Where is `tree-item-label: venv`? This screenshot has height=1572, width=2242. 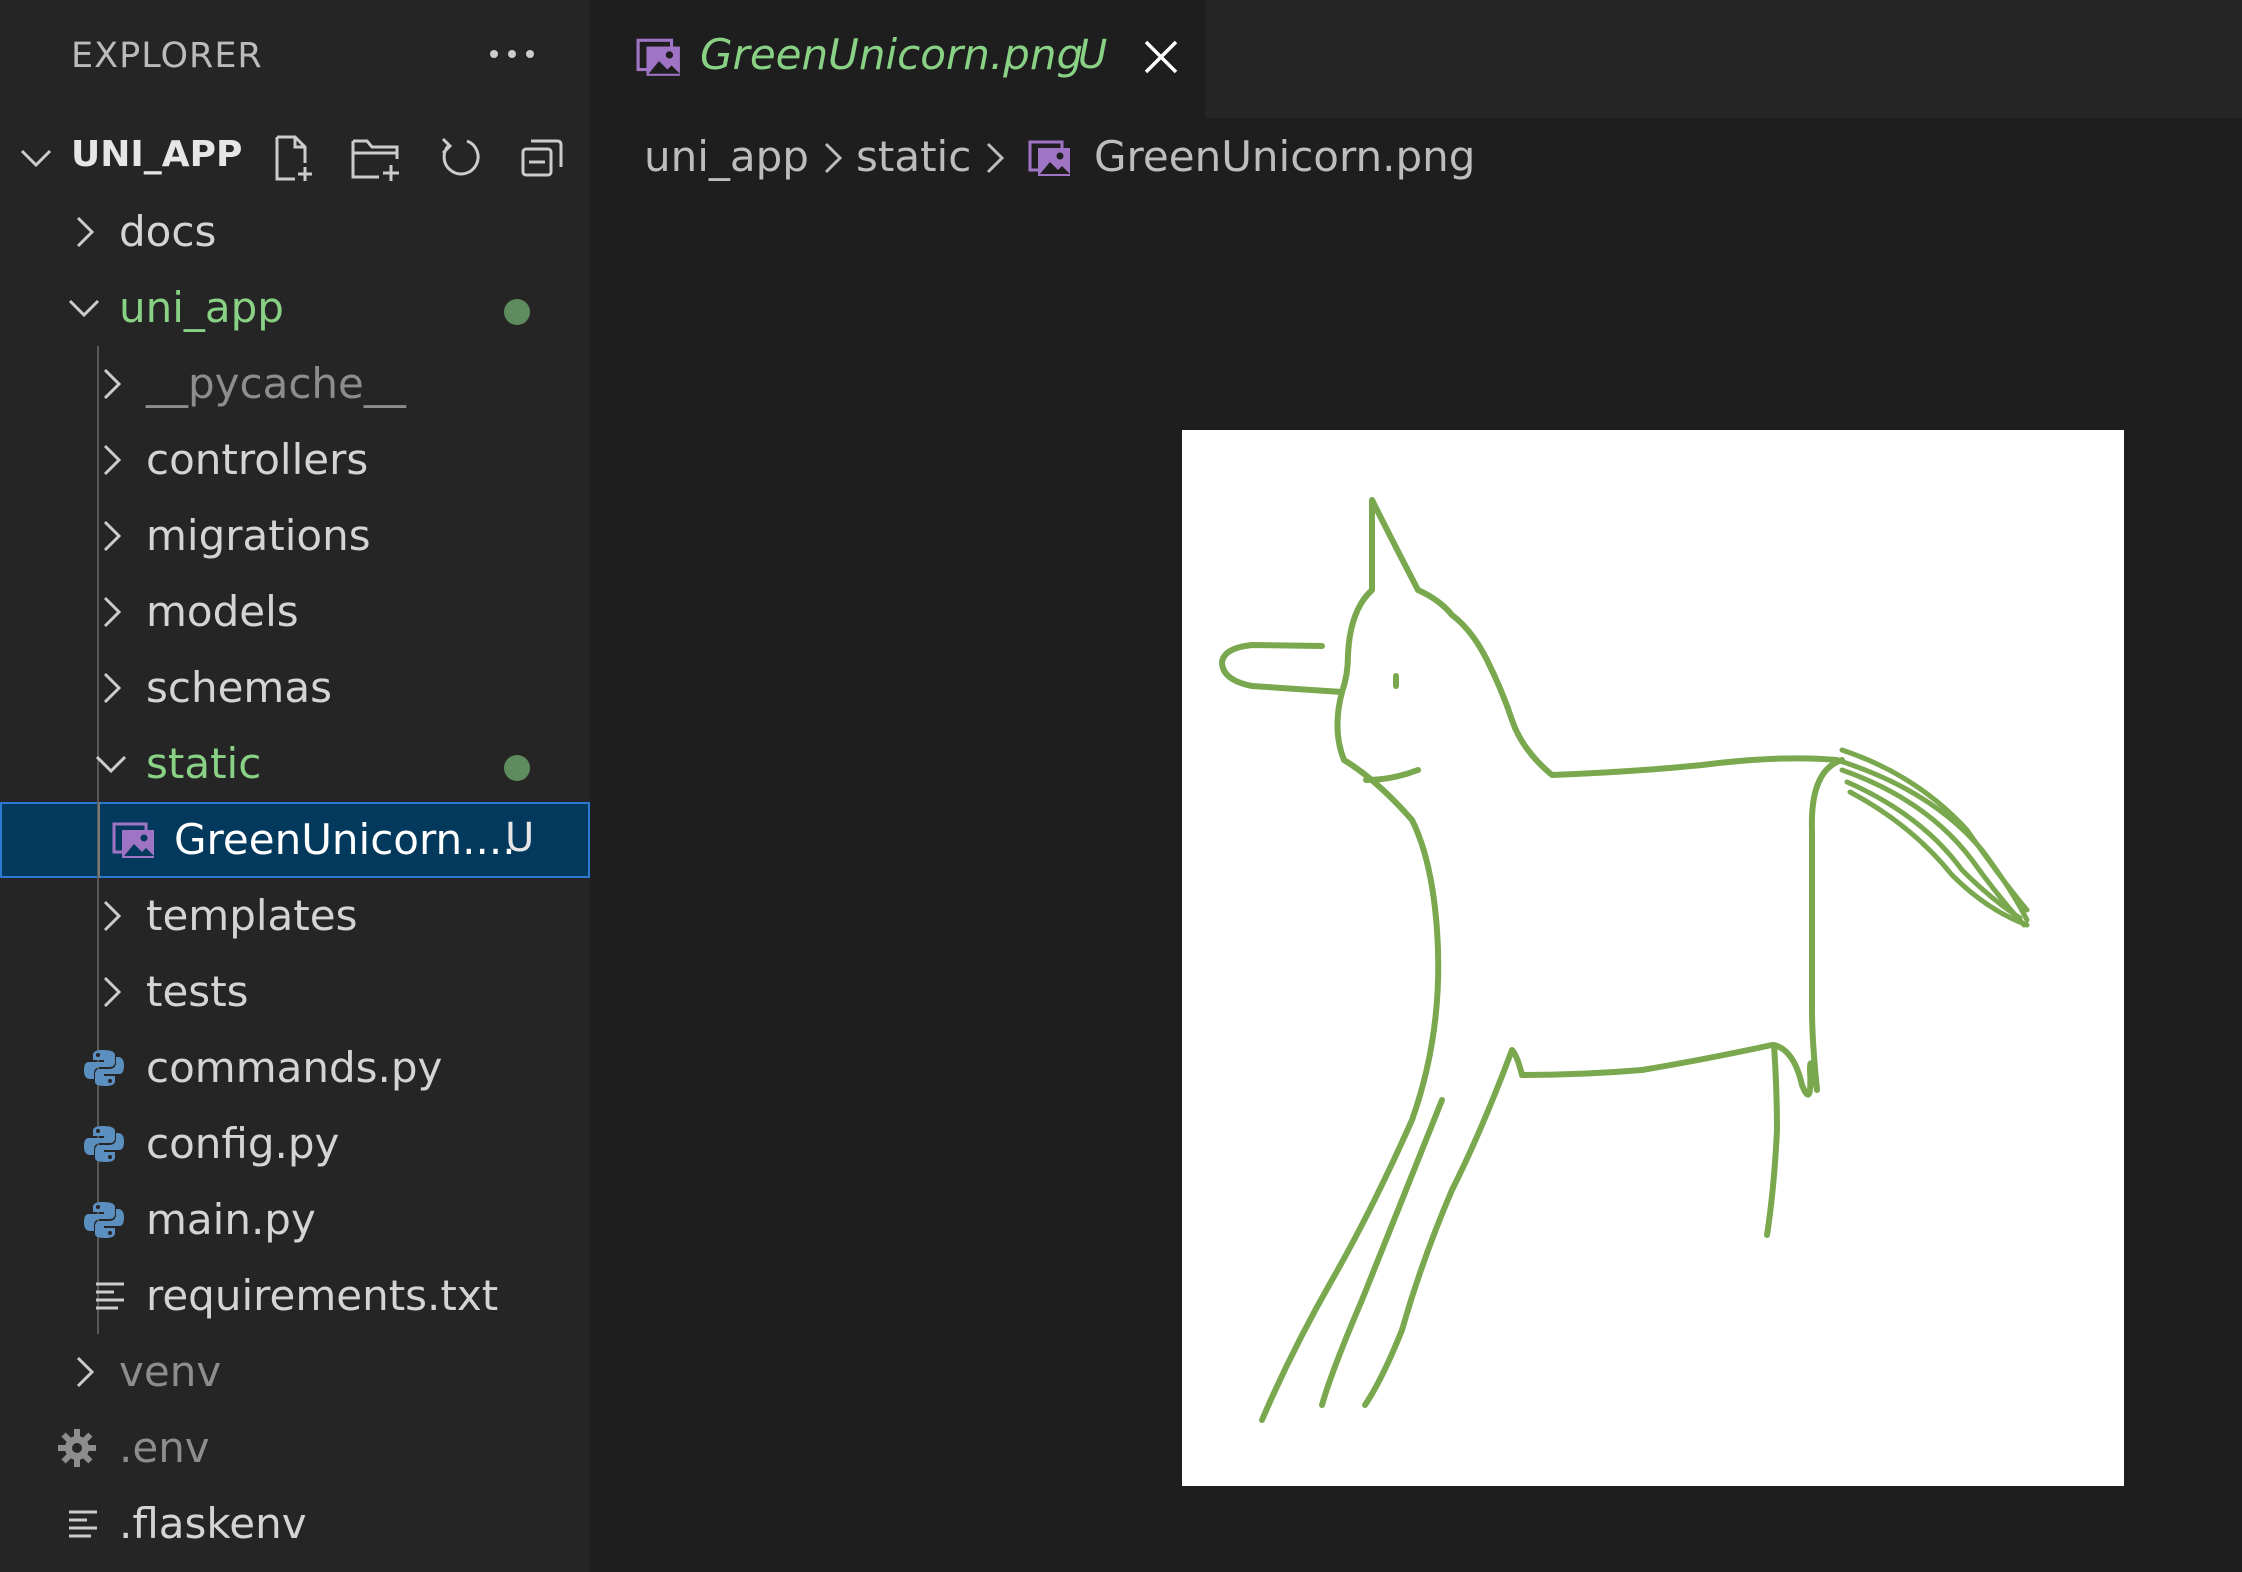
tree-item-label: venv is located at coordinates (170, 1371).